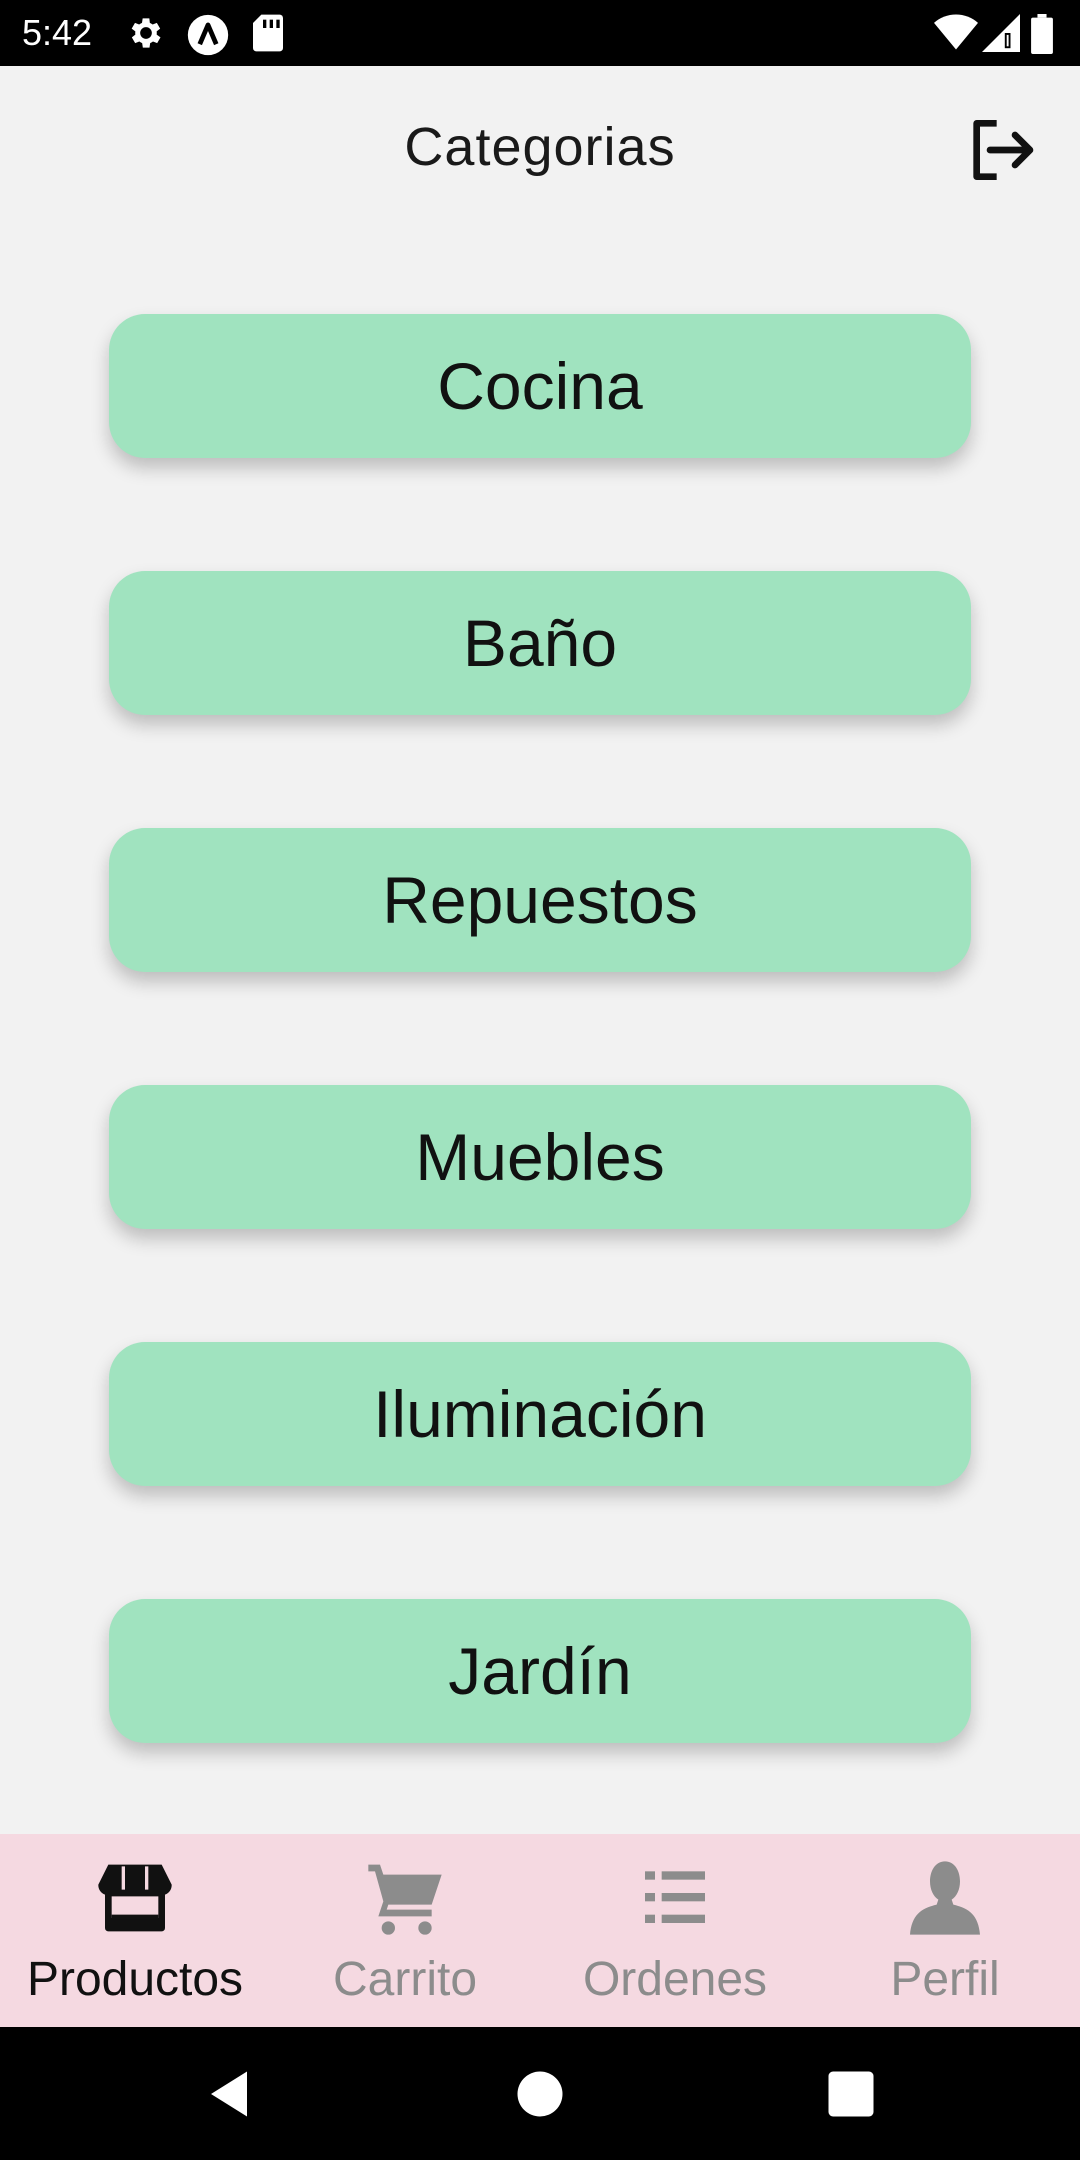 This screenshot has height=2160, width=1080. I want to click on nav-item-carrito: Carrito, so click(405, 1930).